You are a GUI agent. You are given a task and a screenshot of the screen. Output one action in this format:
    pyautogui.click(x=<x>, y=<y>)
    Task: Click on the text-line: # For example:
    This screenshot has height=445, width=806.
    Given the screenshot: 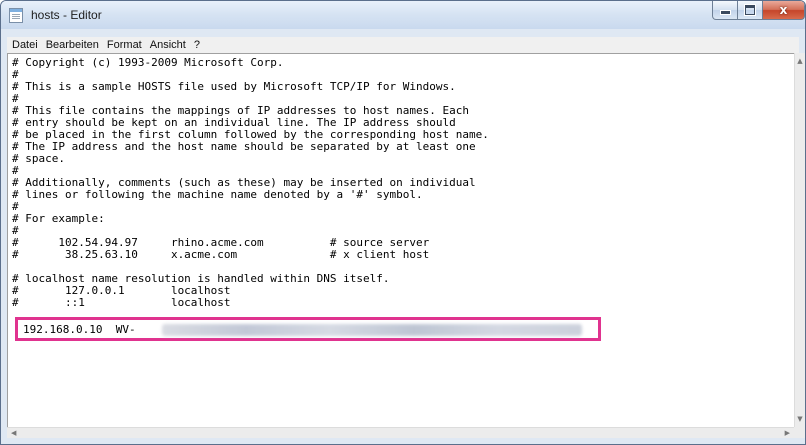 What is the action you would take?
    pyautogui.click(x=58, y=218)
    